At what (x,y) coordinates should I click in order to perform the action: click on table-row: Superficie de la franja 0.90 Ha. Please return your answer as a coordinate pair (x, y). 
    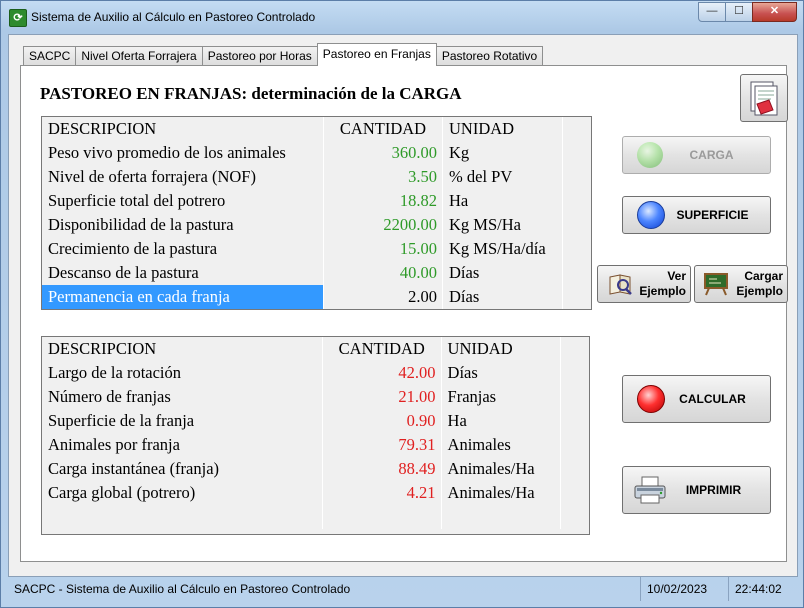
    Looking at the image, I should click on (315, 421).